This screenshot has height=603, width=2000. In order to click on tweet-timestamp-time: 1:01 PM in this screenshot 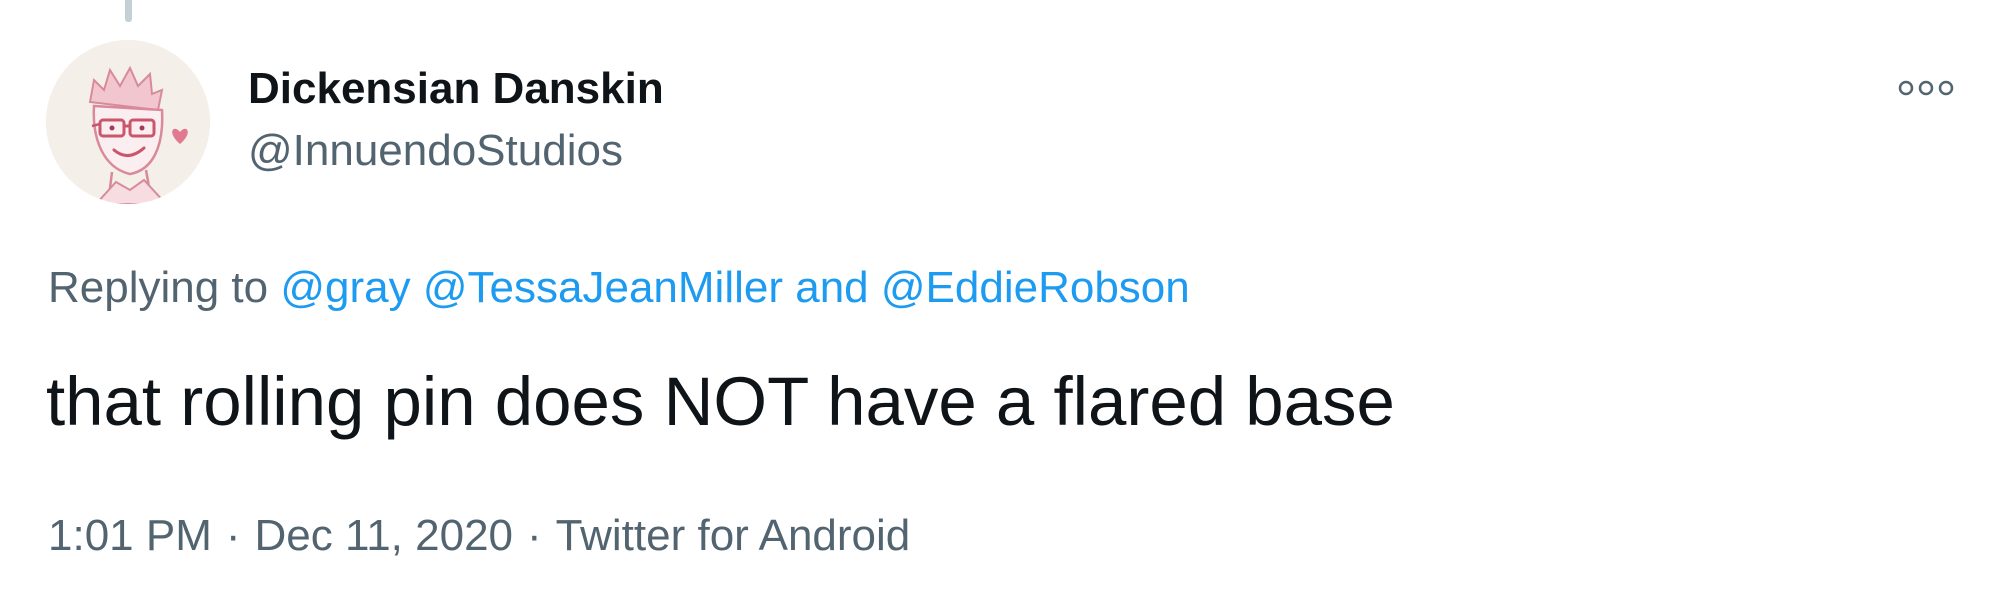, I will do `click(130, 535)`.